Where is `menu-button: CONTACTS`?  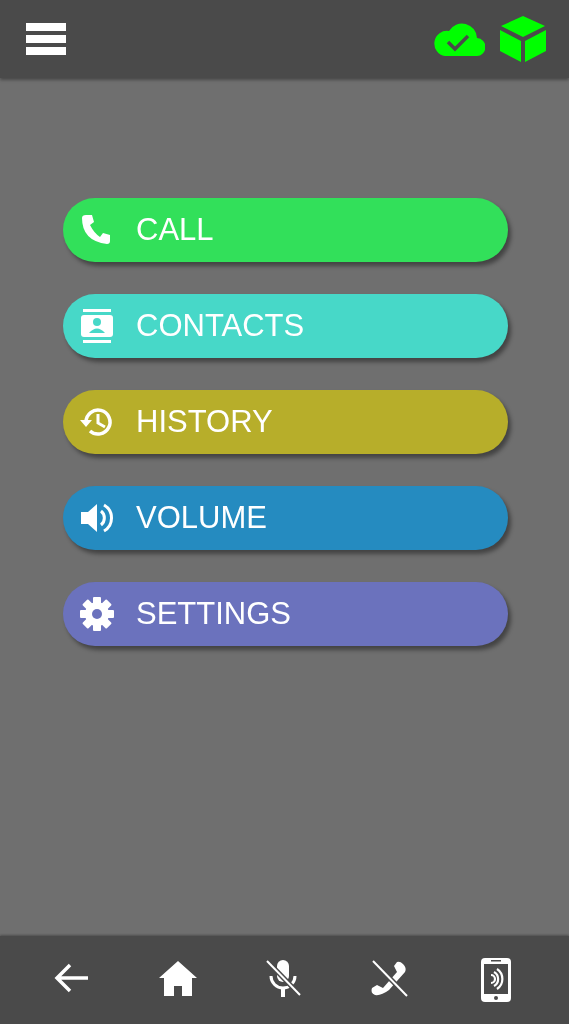
menu-button: CONTACTS is located at coordinates (285, 326).